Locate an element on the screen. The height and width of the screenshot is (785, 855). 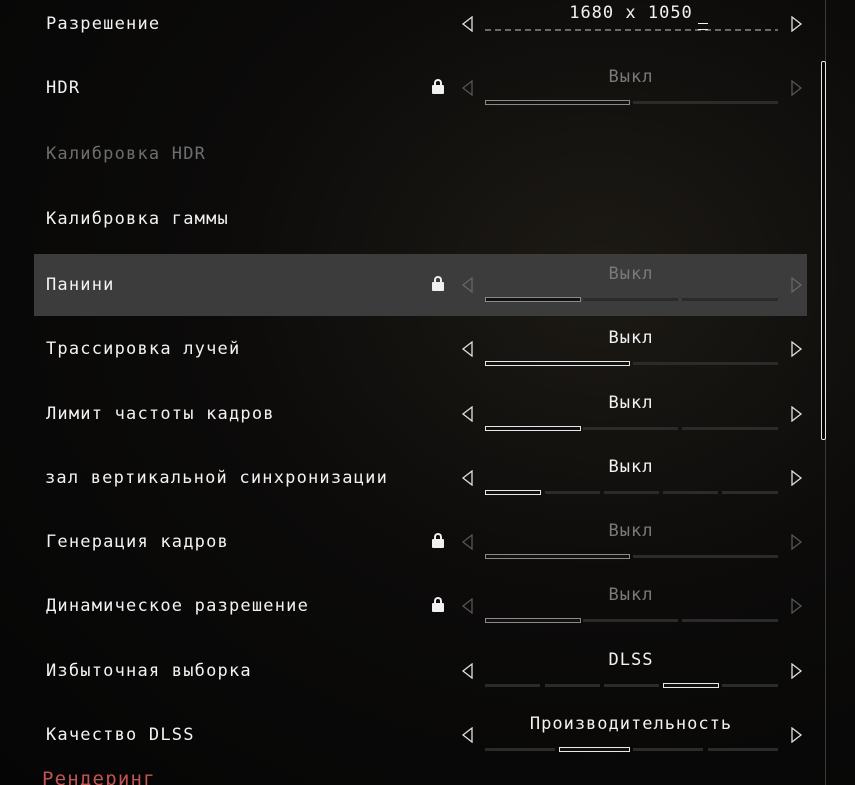
resolution-slider is located at coordinates (631, 30).